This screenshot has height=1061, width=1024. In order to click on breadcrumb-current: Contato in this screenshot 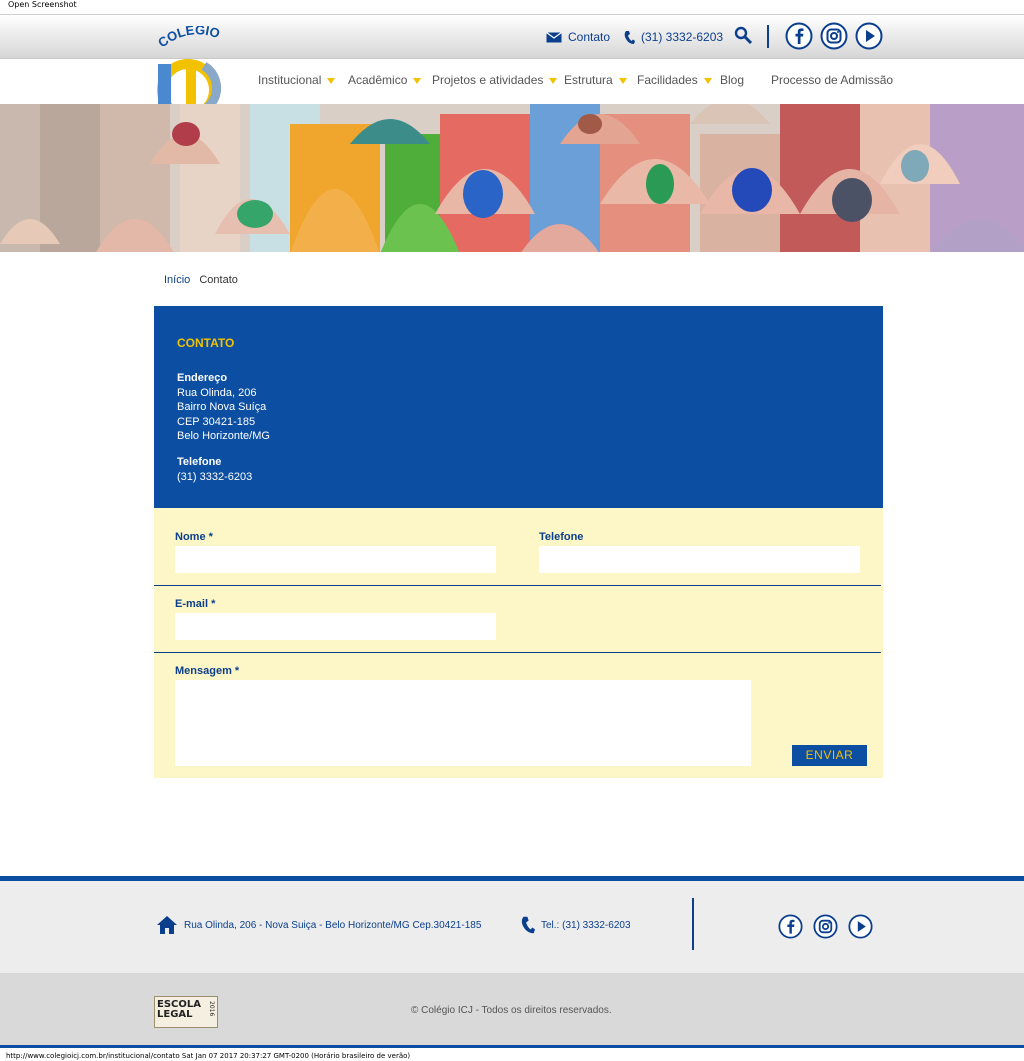, I will do `click(218, 280)`.